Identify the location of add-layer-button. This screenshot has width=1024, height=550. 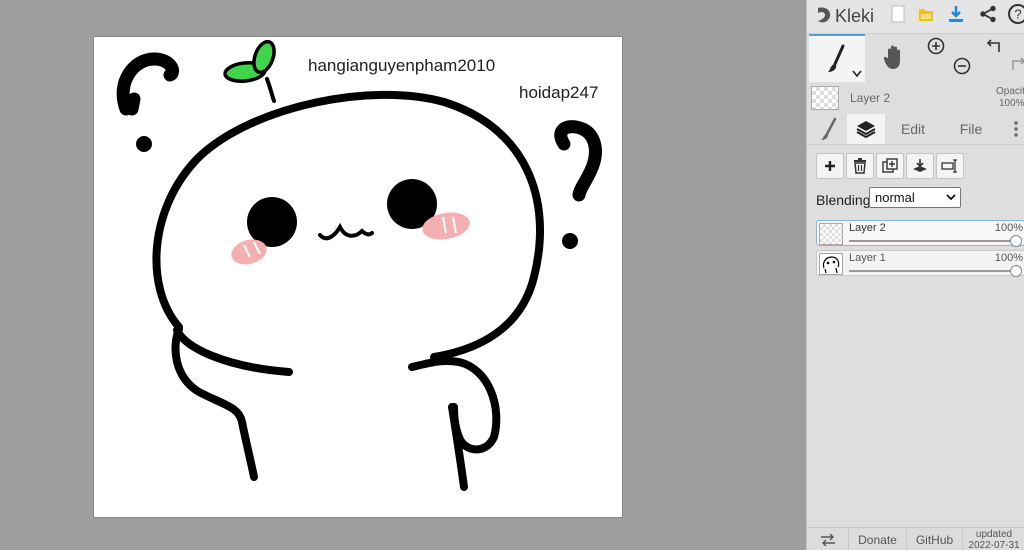
(830, 166).